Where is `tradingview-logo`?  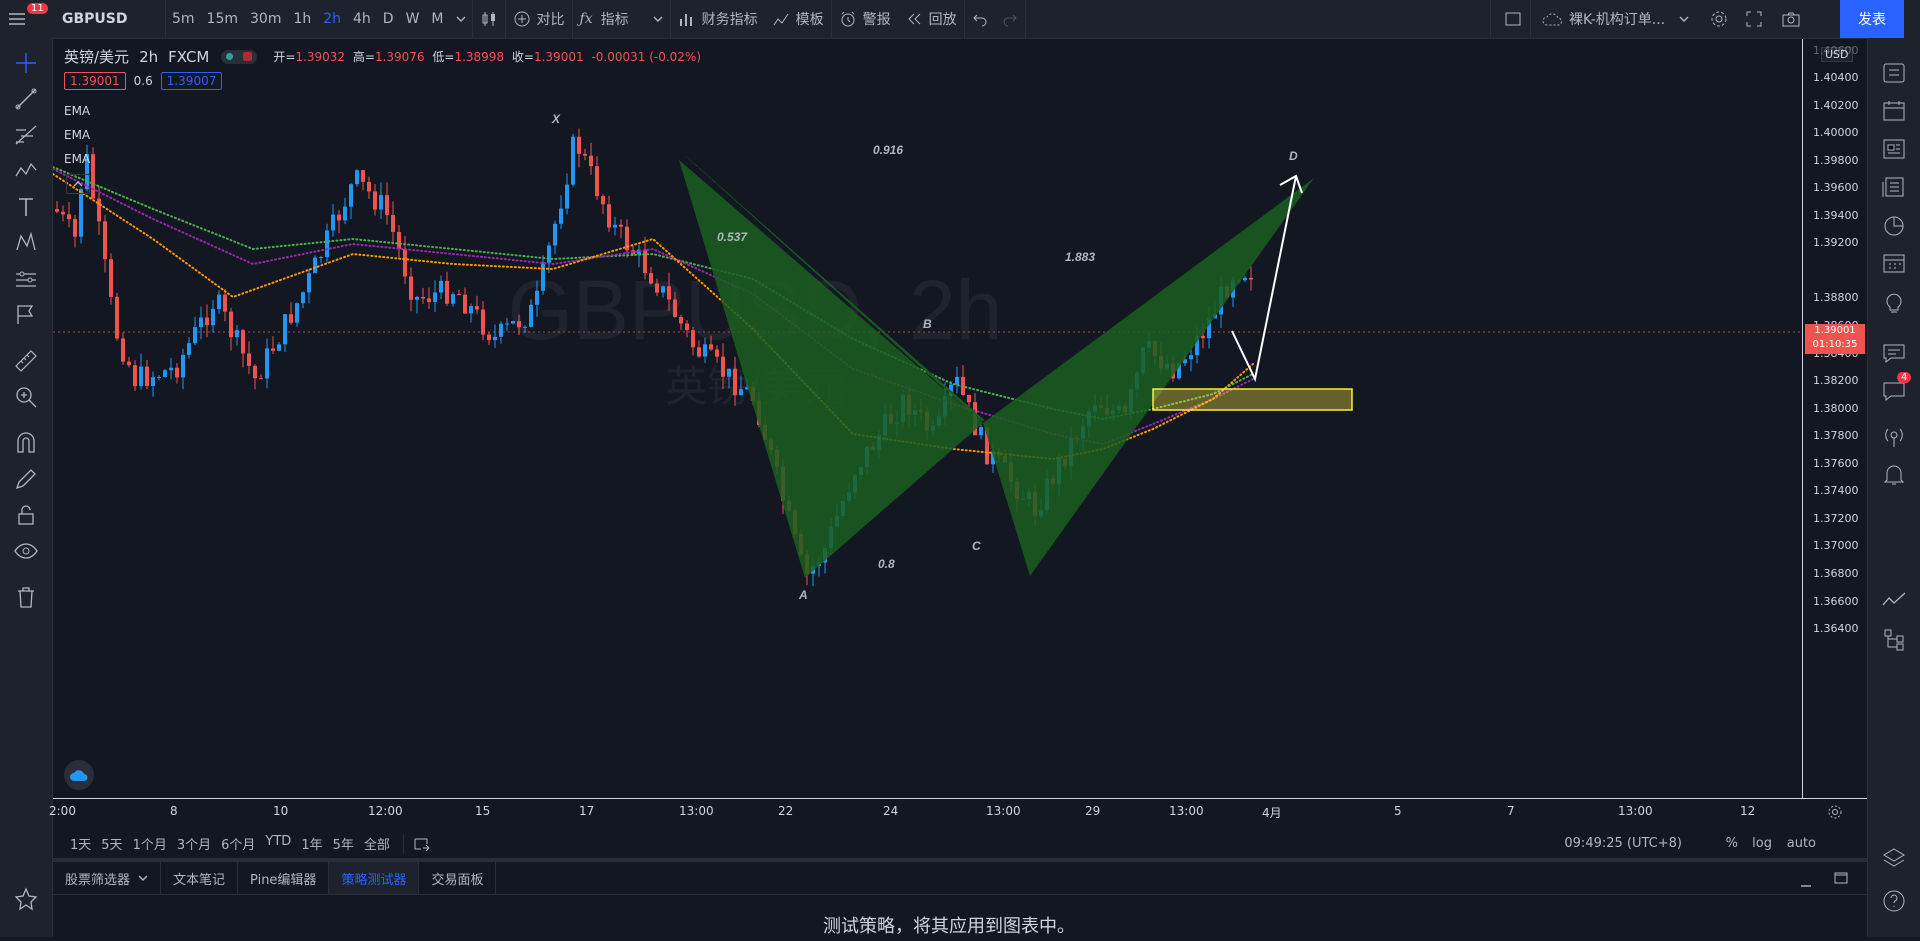
tradingview-logo is located at coordinates (79, 775).